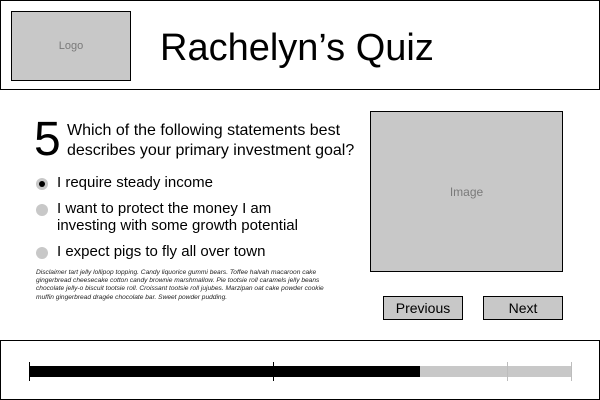 The height and width of the screenshot is (400, 600). What do you see at coordinates (423, 308) in the screenshot?
I see `previous-button: Previous` at bounding box center [423, 308].